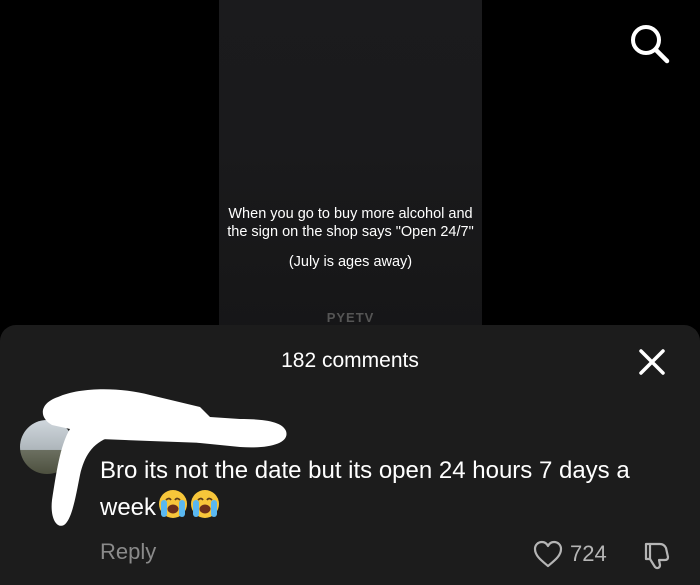 Image resolution: width=700 pixels, height=585 pixels. Describe the element at coordinates (128, 552) in the screenshot. I see `reply-button: Reply` at that location.